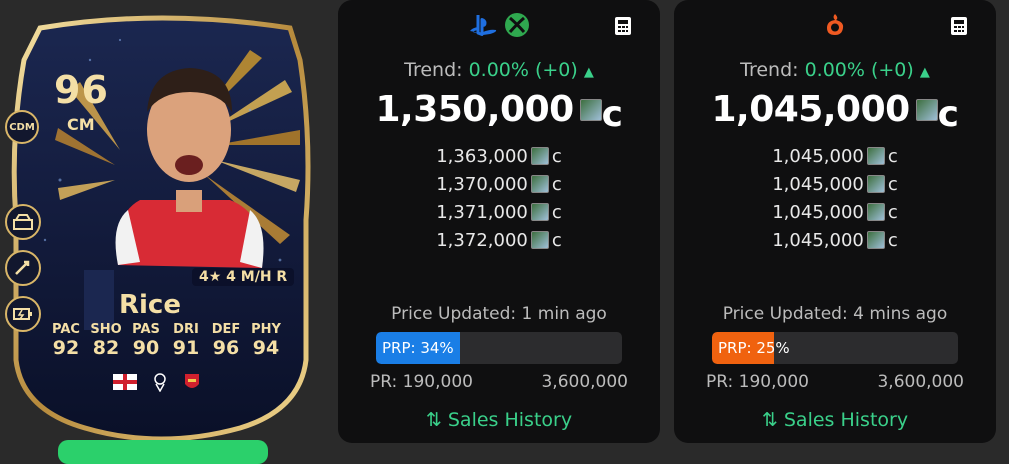  I want to click on price-trend: Trend: 0.00% (+0) ▲, so click(499, 70).